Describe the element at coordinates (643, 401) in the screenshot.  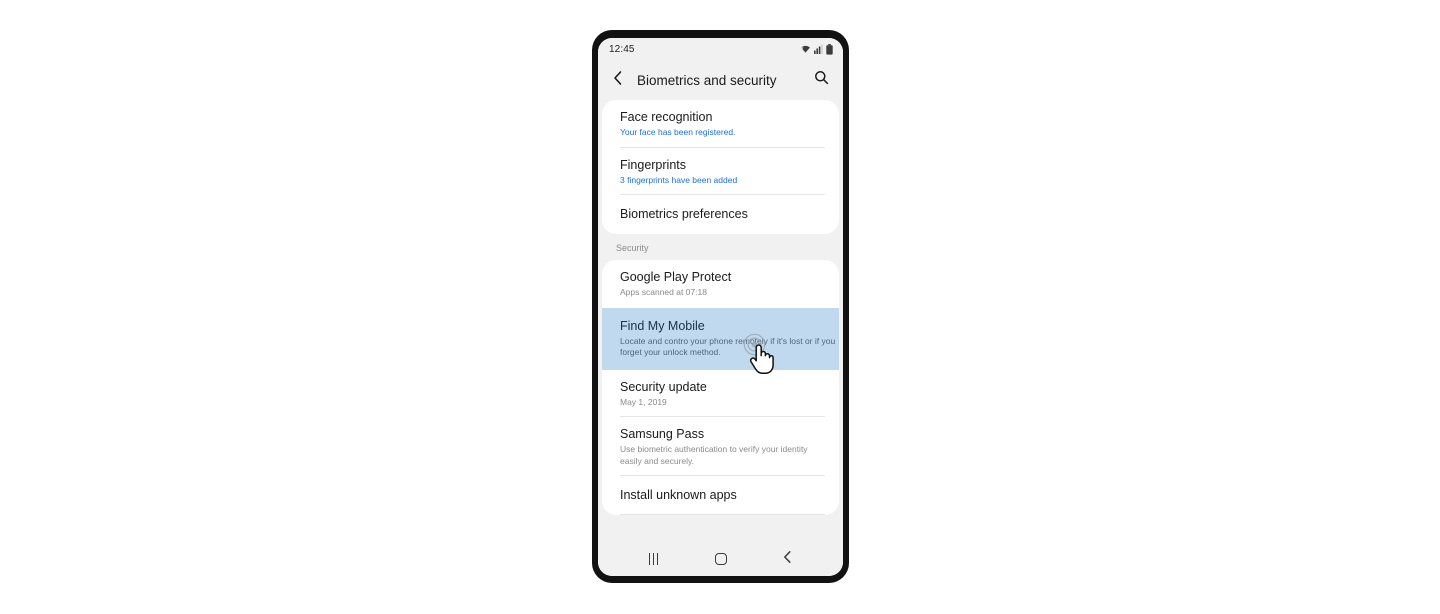
I see `list-item-subtitle: May 1, 2019` at that location.